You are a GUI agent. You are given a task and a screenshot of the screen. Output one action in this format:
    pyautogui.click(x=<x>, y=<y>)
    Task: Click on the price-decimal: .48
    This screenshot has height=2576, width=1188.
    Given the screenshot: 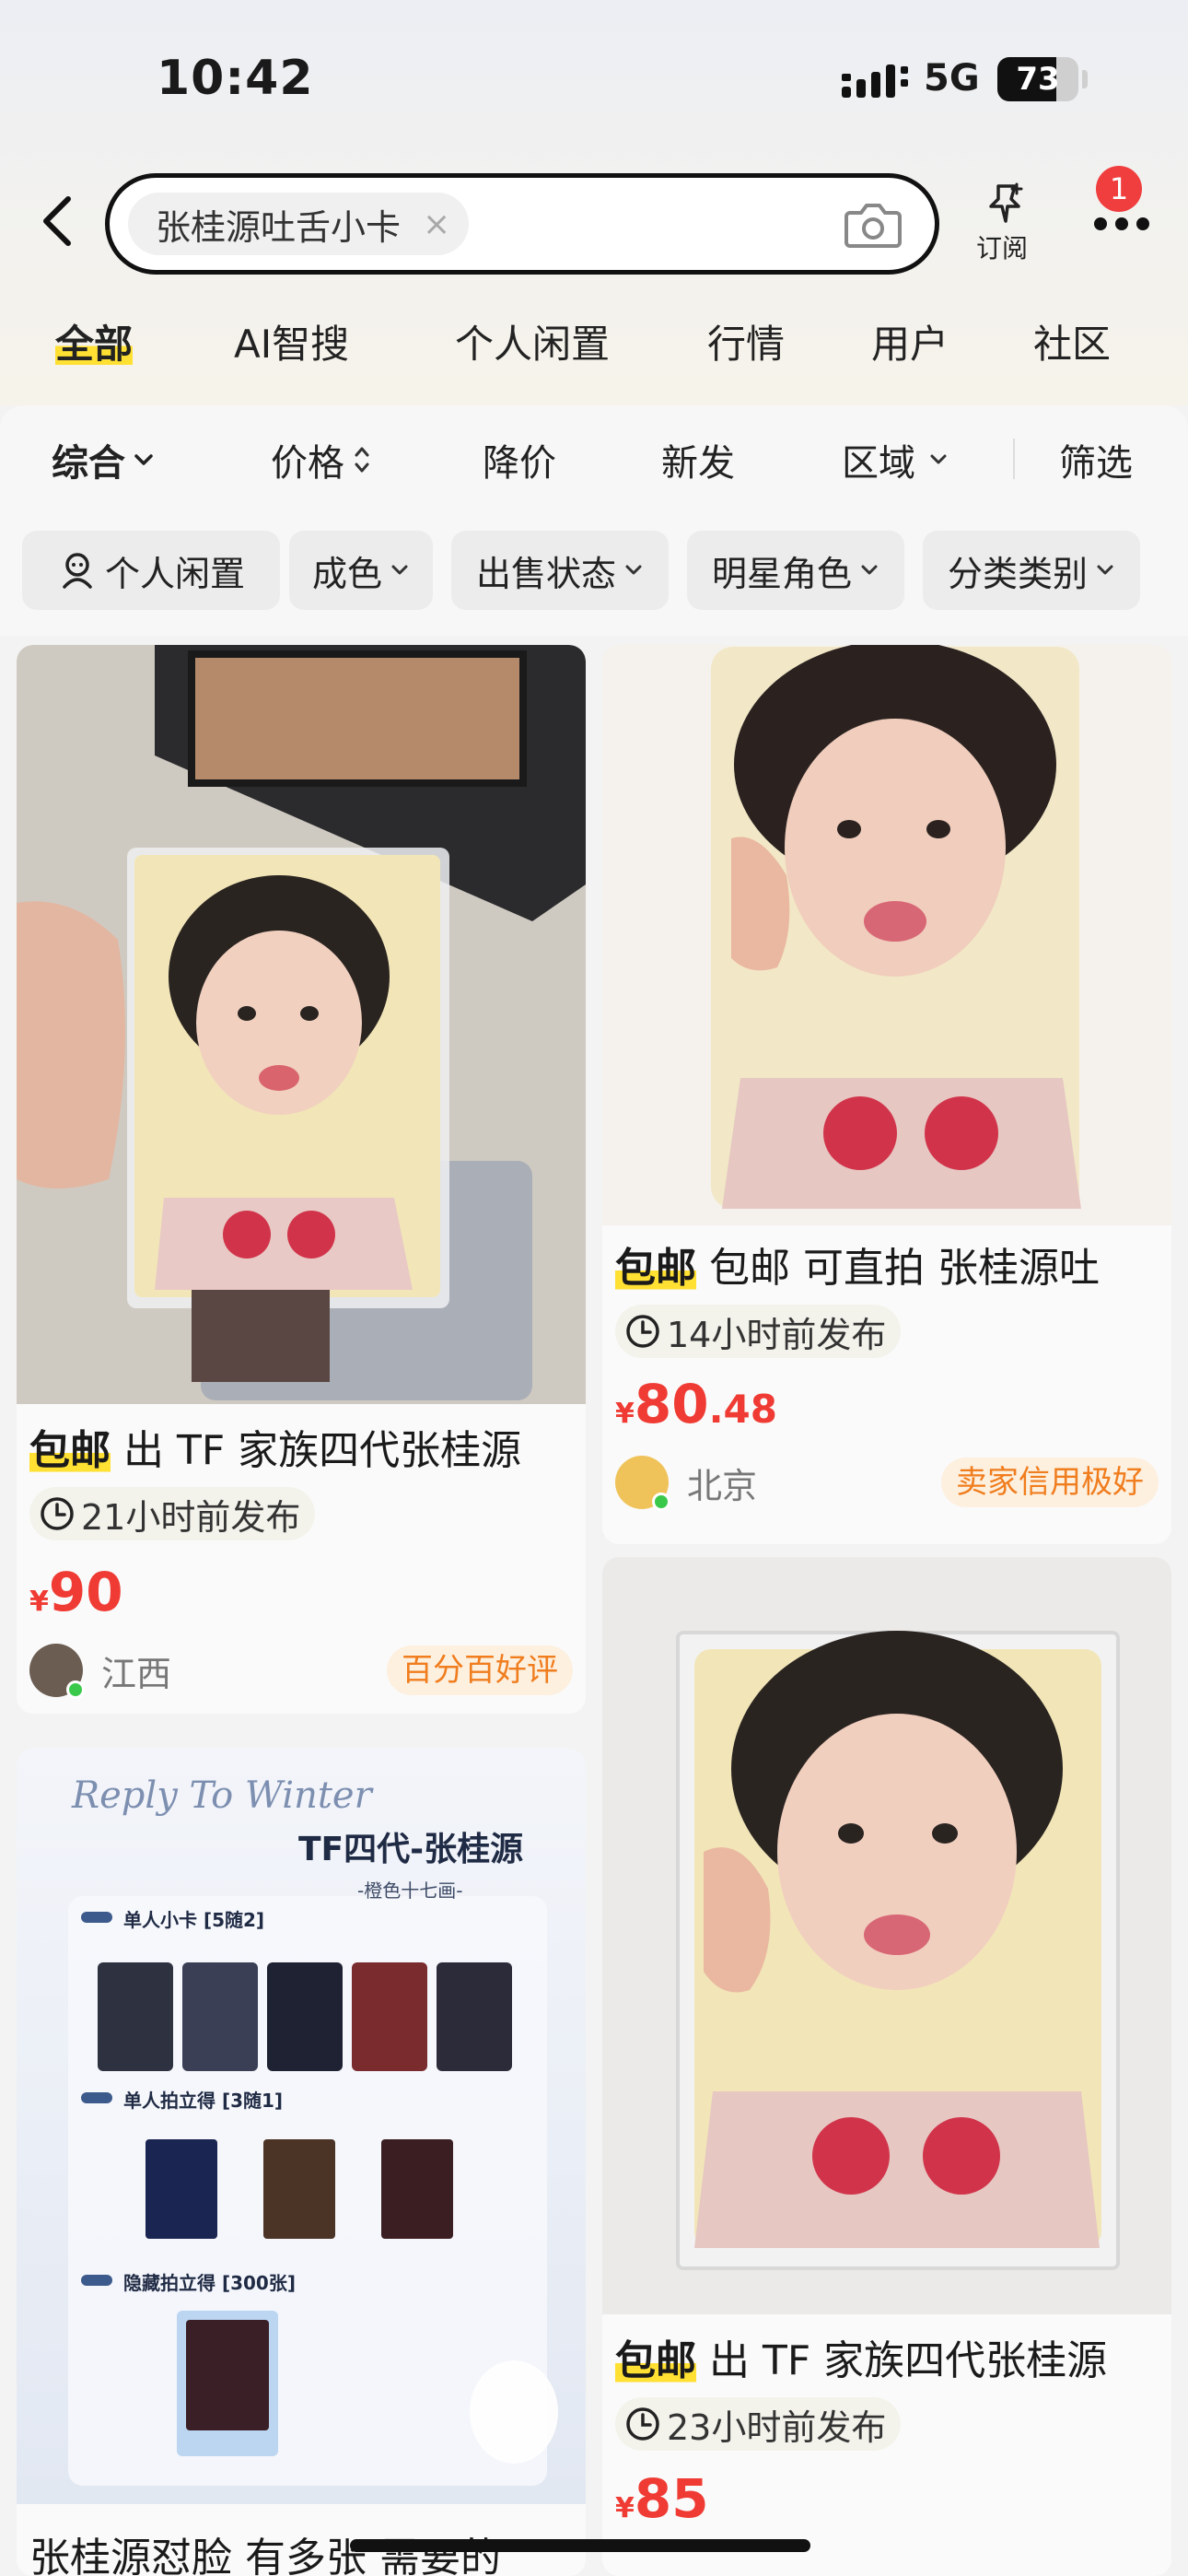 What is the action you would take?
    pyautogui.click(x=742, y=1409)
    